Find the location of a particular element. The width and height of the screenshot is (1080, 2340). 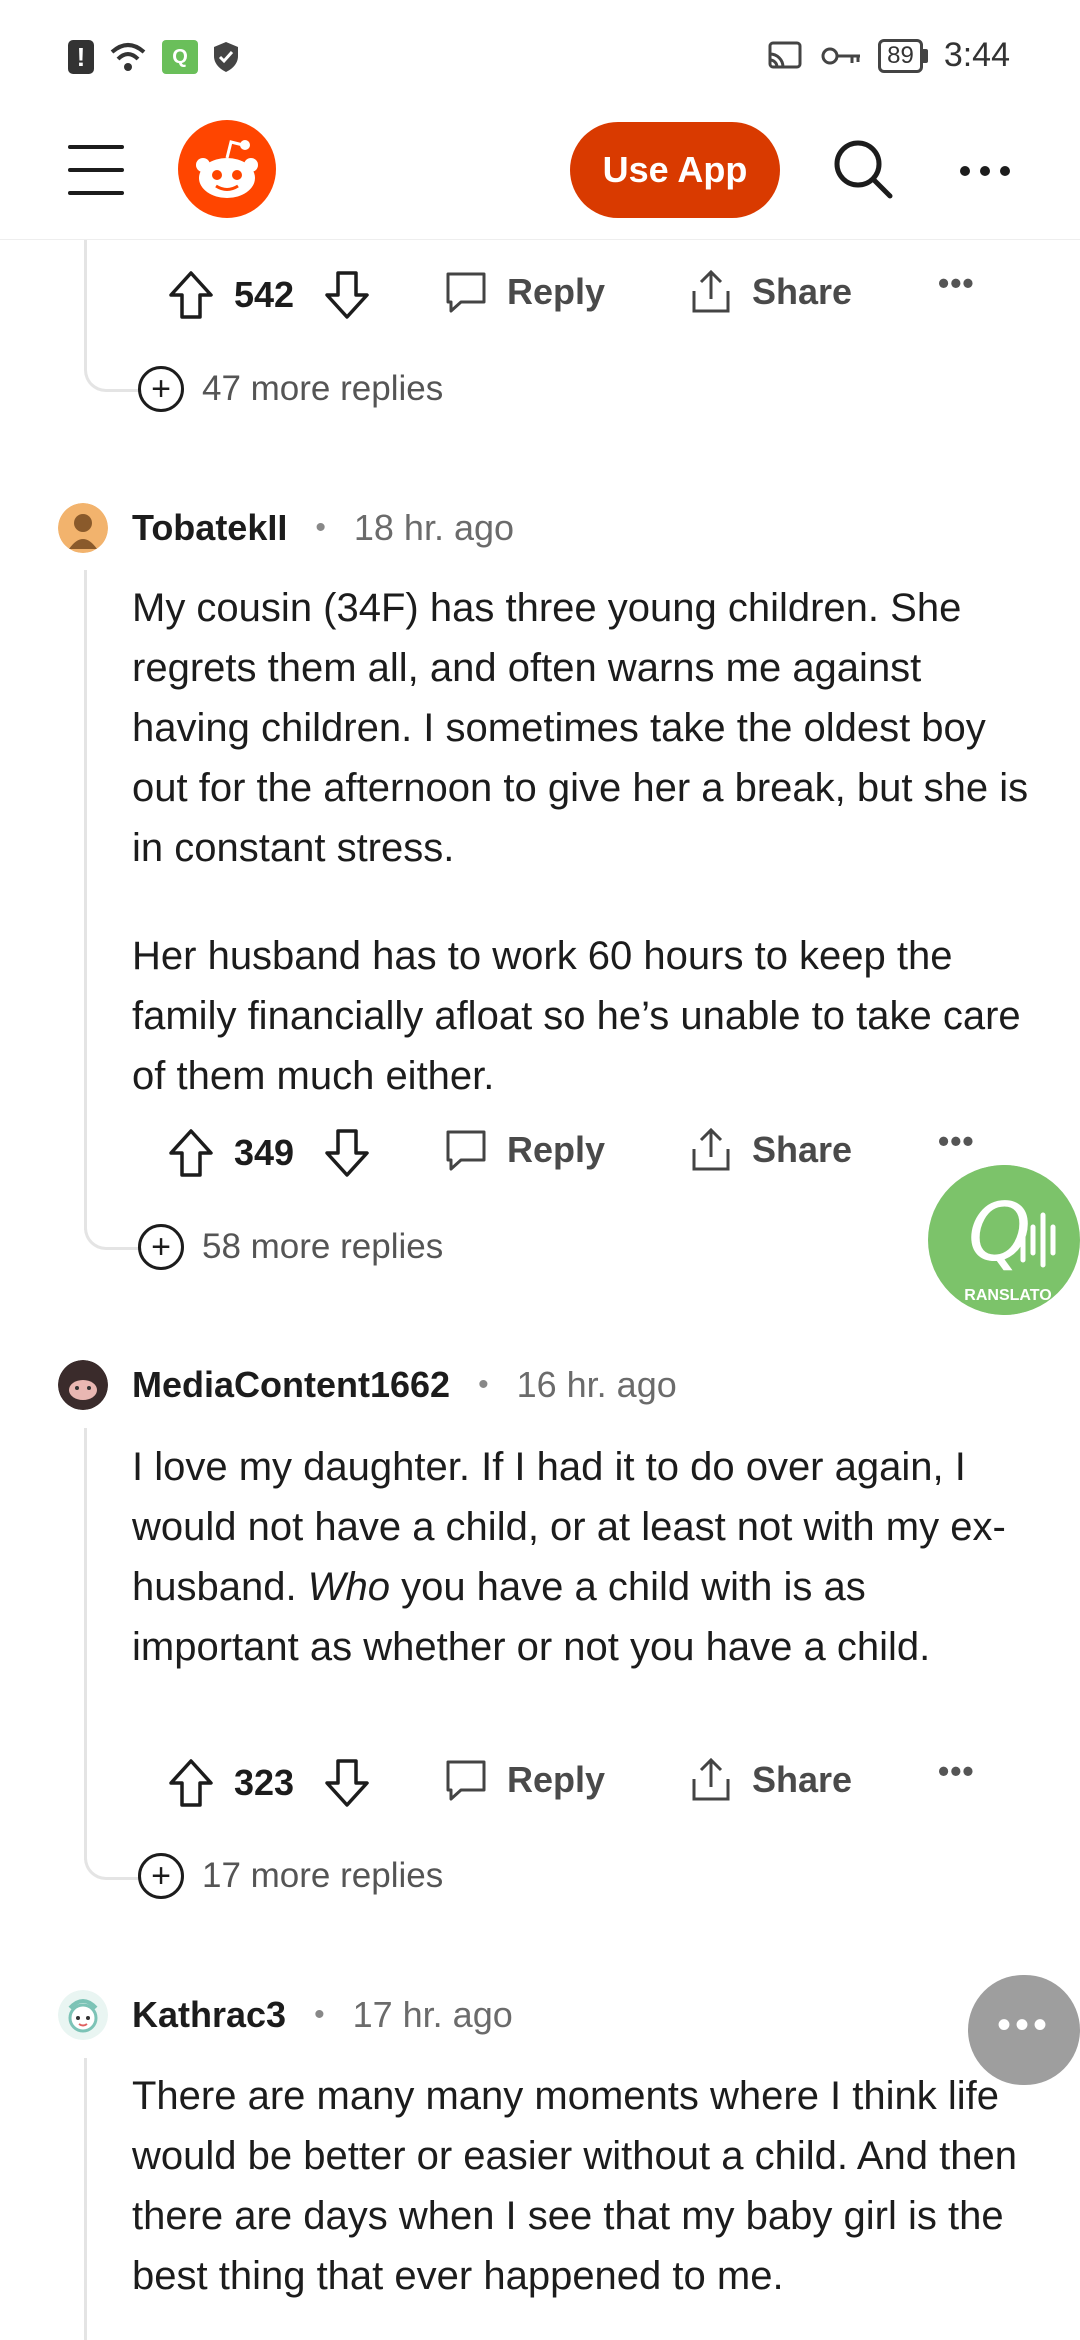

comment-actions: 542 Reply Share ••• is located at coordinates (571, 295).